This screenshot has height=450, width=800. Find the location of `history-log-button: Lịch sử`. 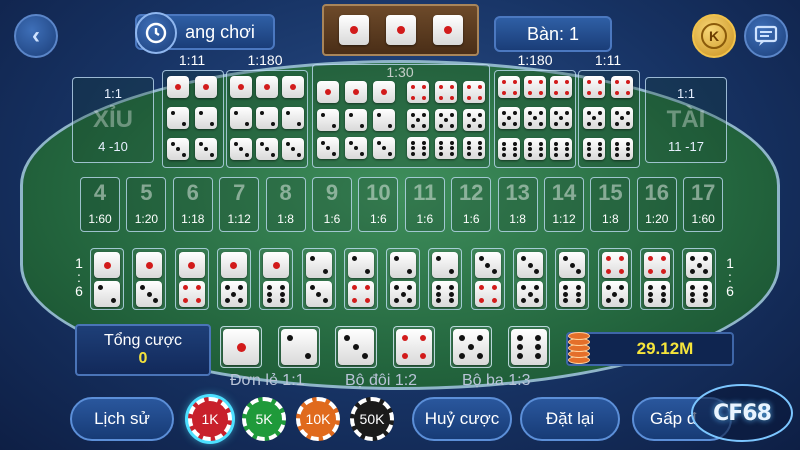

history-log-button: Lịch sử is located at coordinates (122, 419).